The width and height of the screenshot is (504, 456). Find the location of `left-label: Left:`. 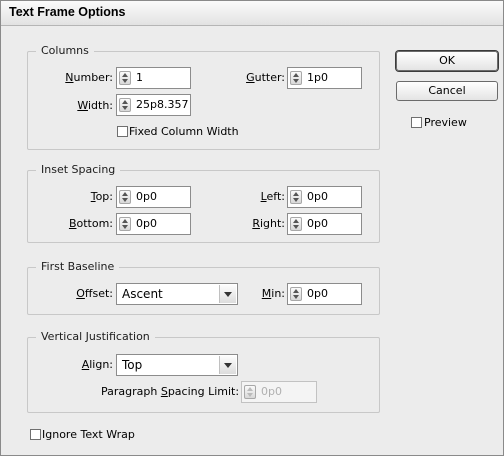

left-label: Left: is located at coordinates (272, 196).